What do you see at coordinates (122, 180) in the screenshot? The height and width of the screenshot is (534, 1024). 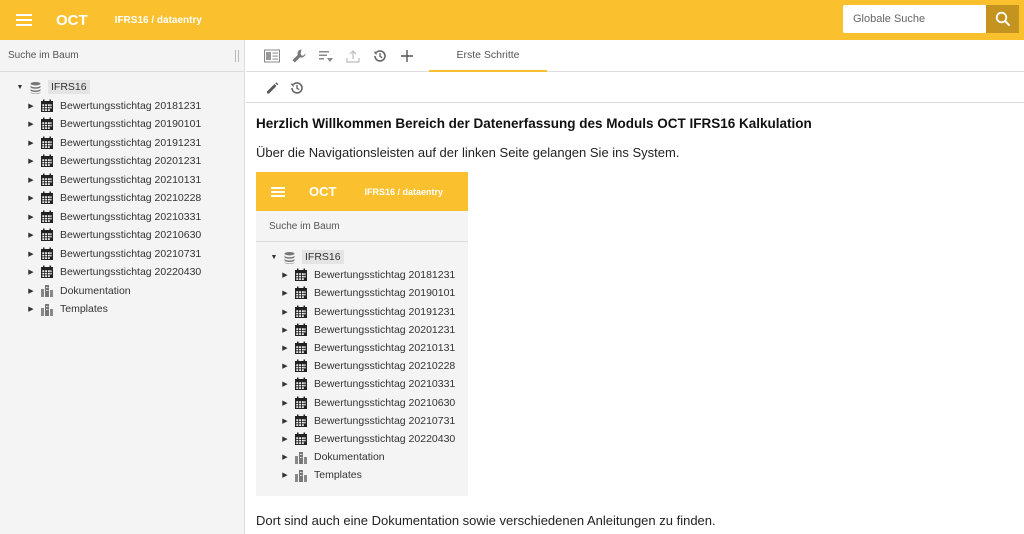 I see `tree-item: ▶ Bewertungsstichtag 20210131` at bounding box center [122, 180].